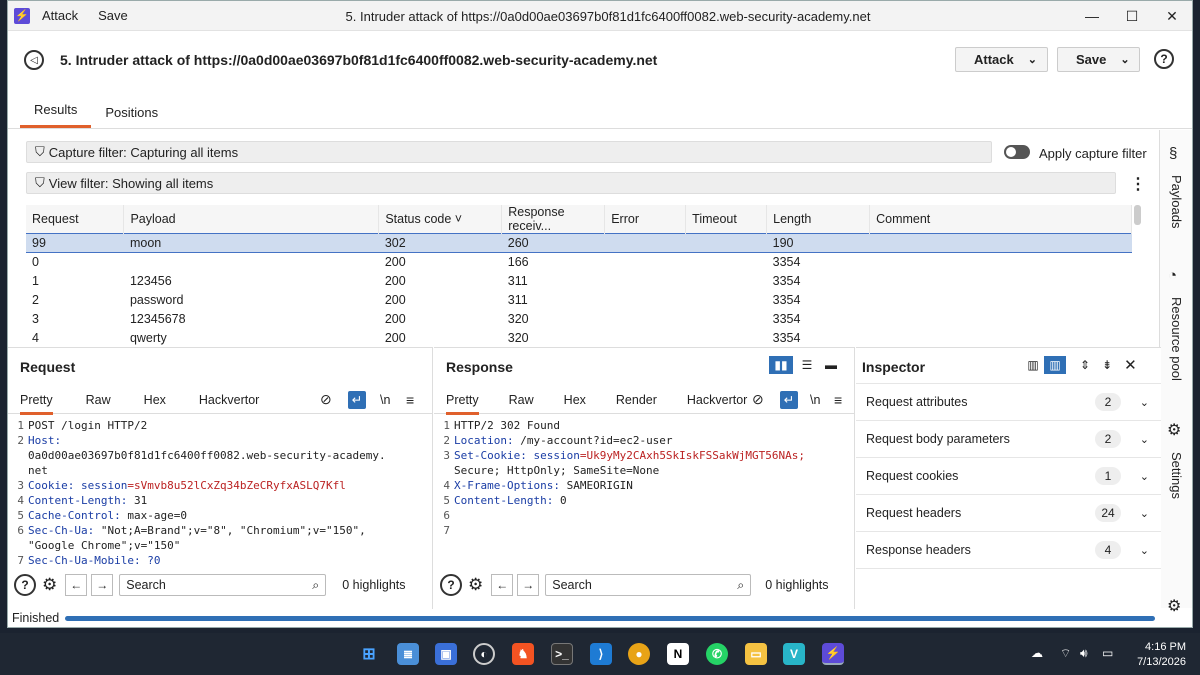 The image size is (1200, 675). I want to click on vpn-icon: ◐, so click(484, 654).